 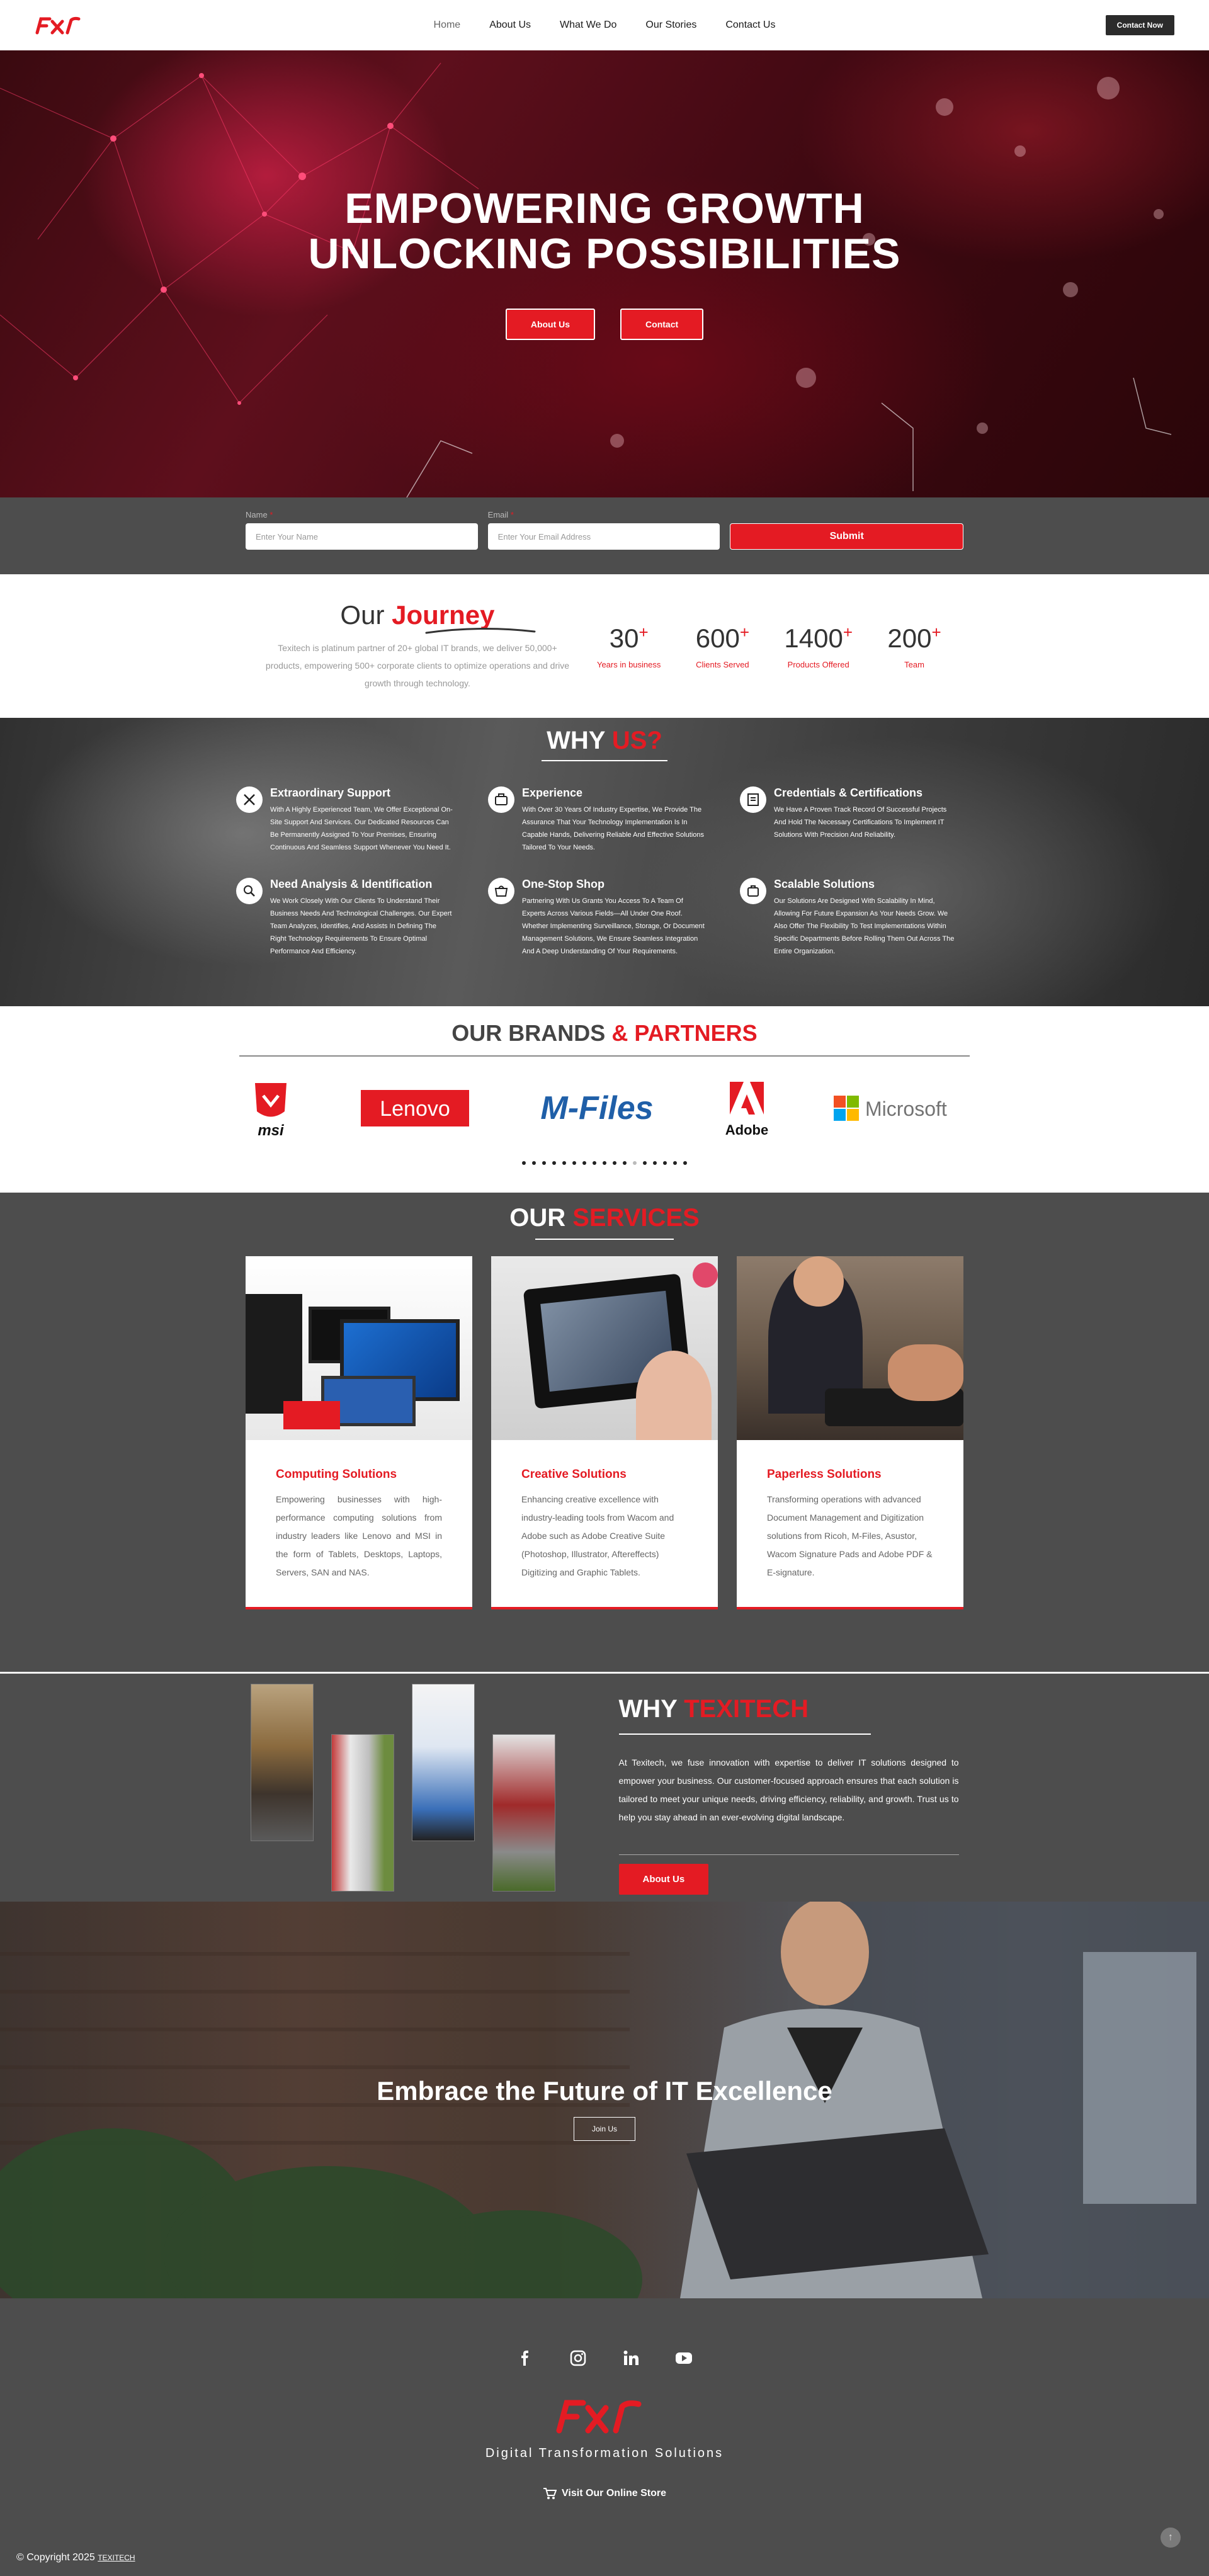 What do you see at coordinates (601, 2414) in the screenshot?
I see `texitech-footer-logo` at bounding box center [601, 2414].